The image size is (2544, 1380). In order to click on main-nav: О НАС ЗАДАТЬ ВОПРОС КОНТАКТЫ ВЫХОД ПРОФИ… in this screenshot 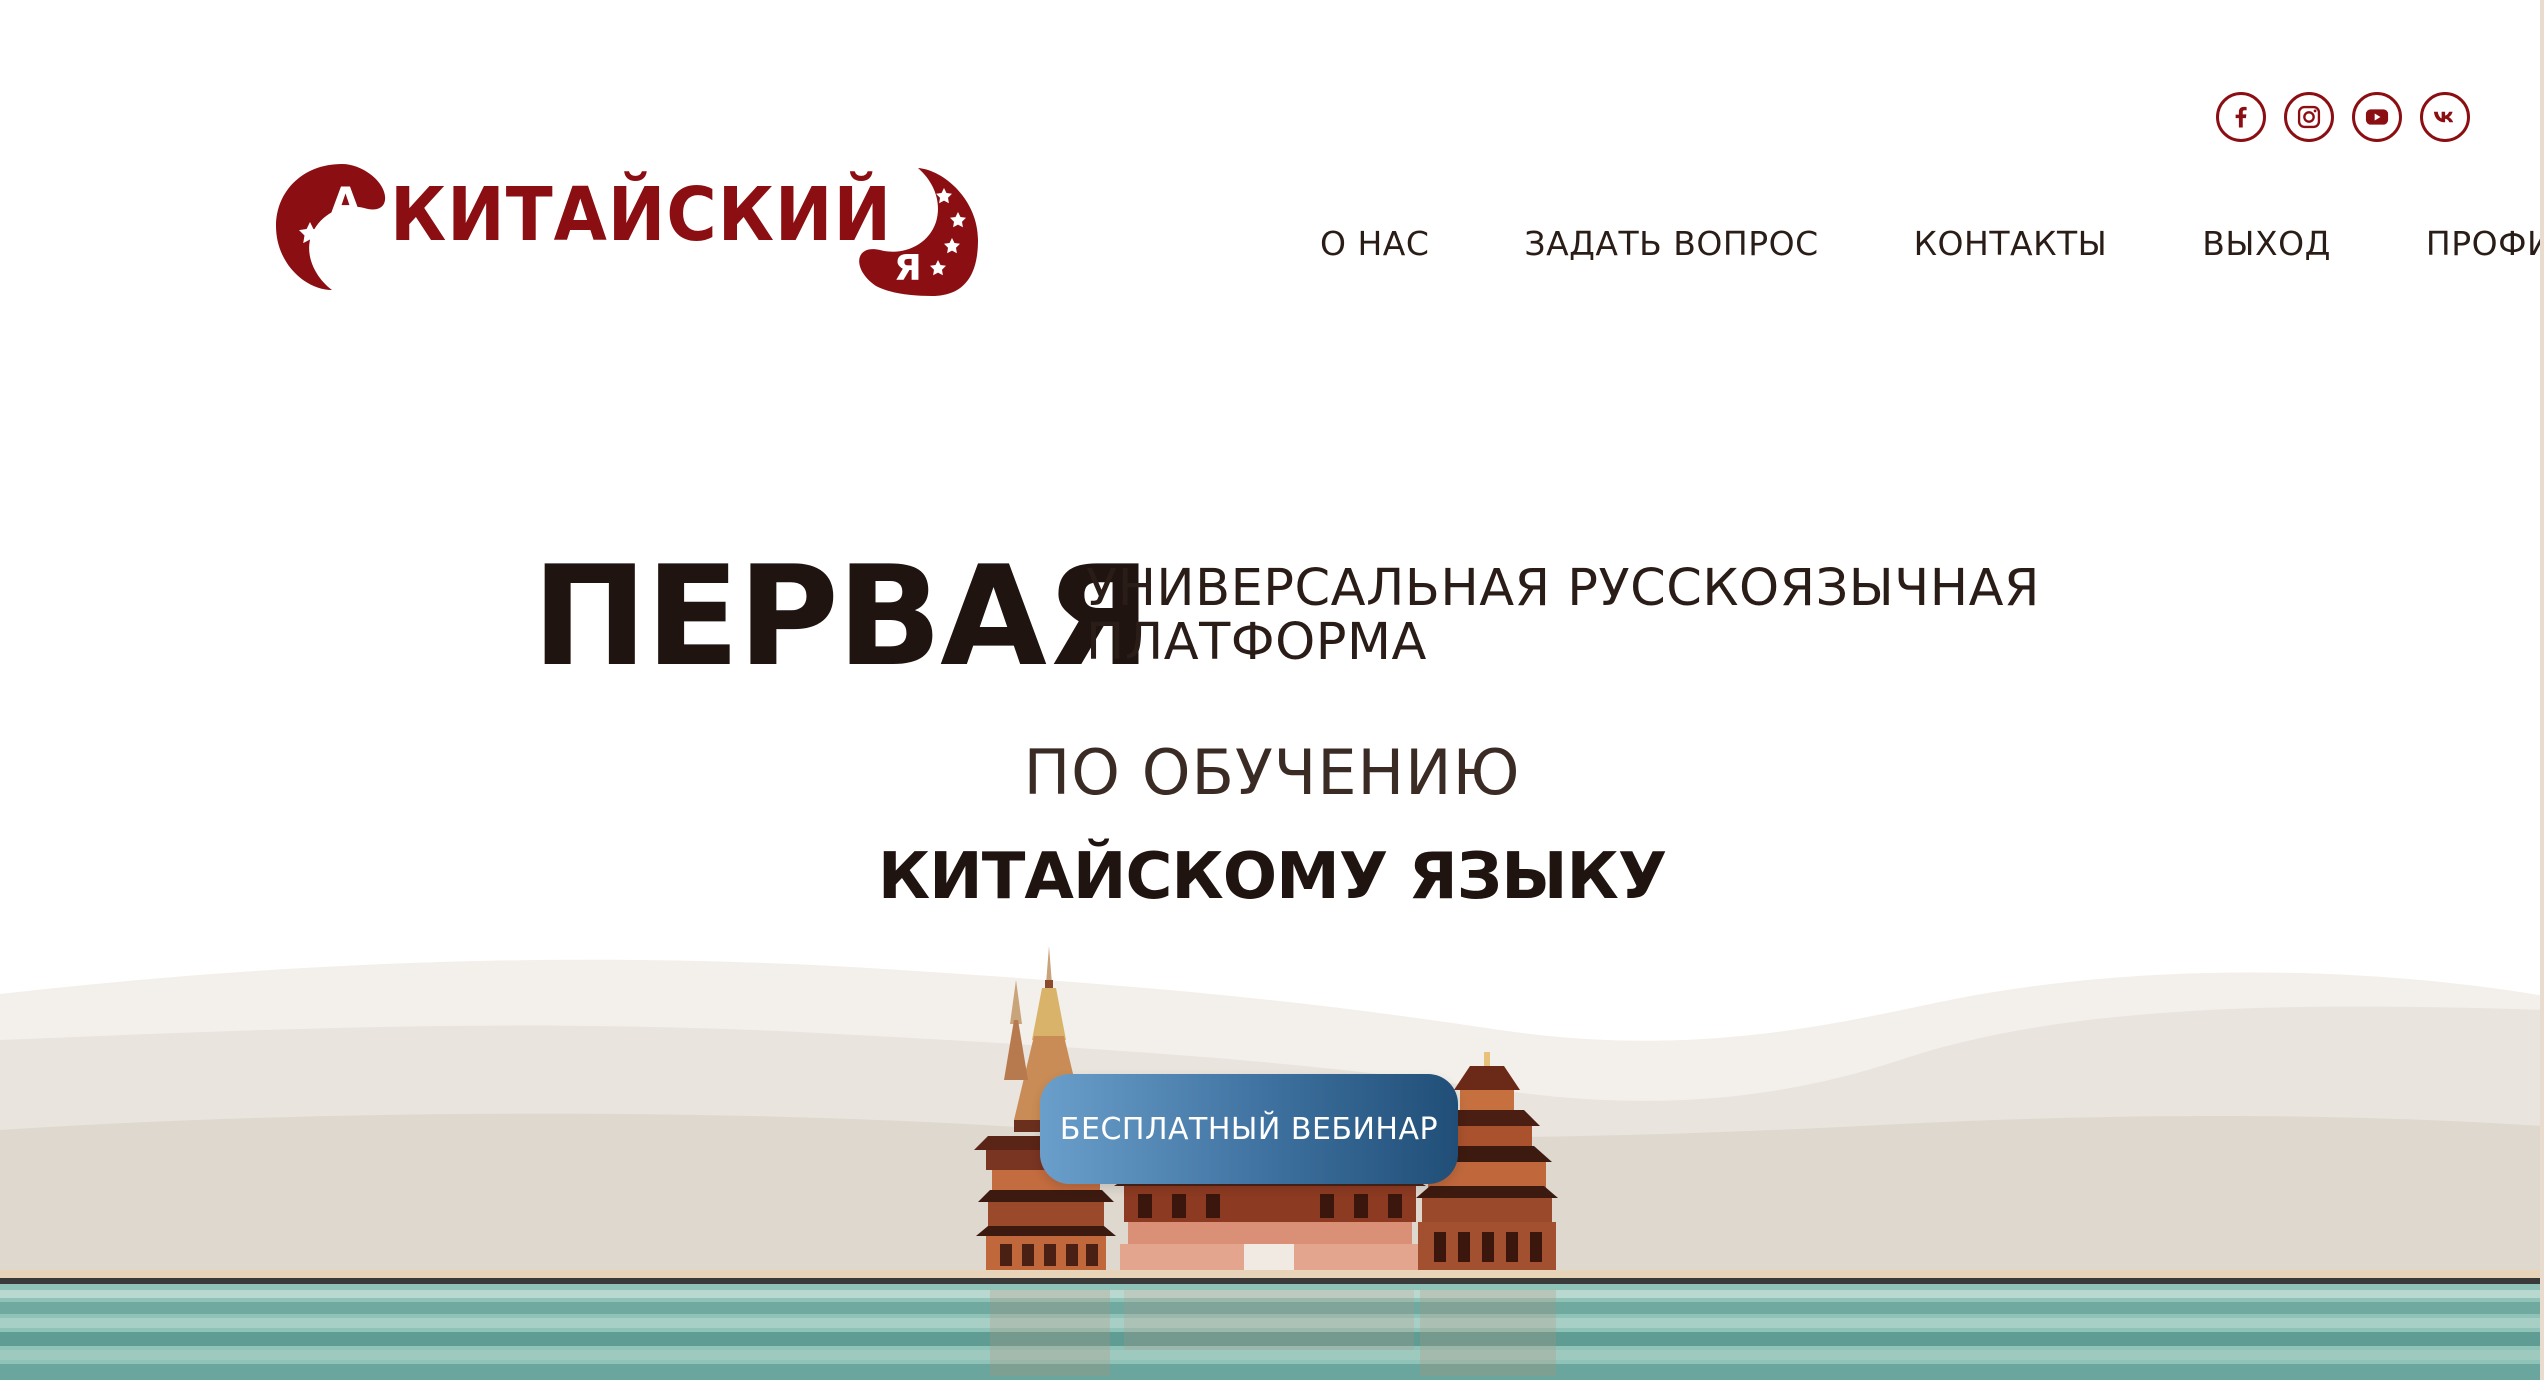, I will do `click(1932, 243)`.